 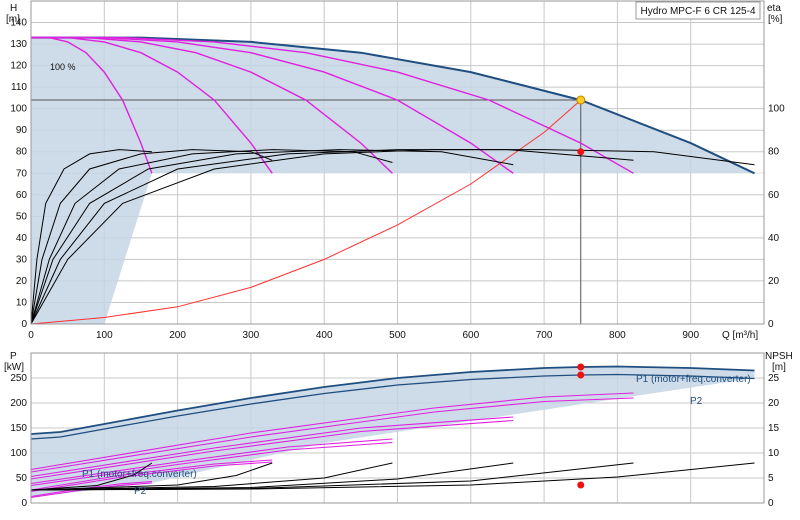 What do you see at coordinates (774, 195) in the screenshot?
I see `eta-tick-label: 60` at bounding box center [774, 195].